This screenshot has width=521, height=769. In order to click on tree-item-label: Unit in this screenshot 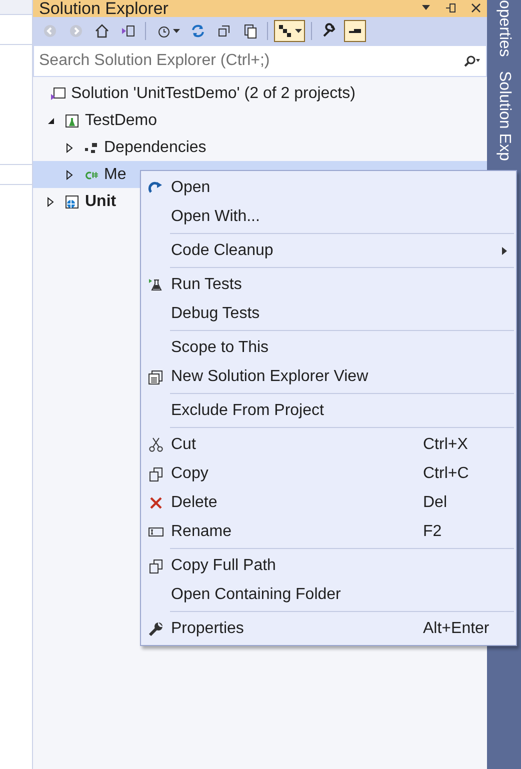, I will do `click(100, 202)`.